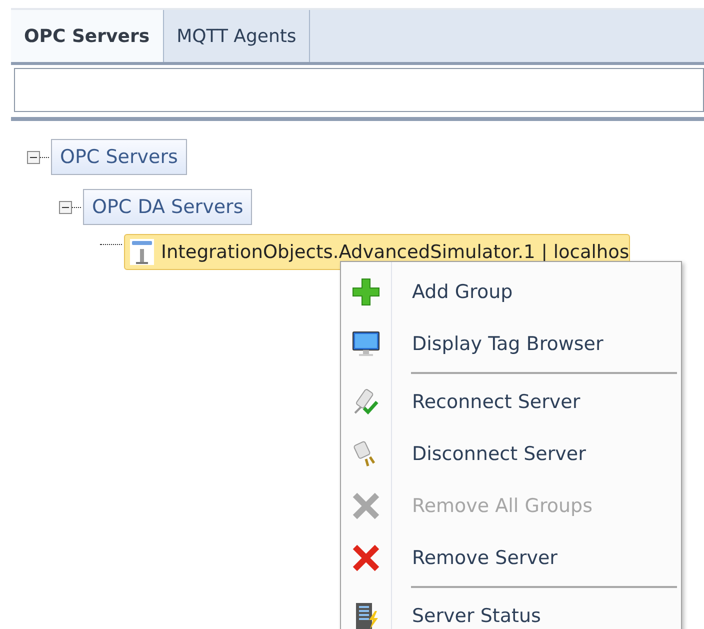  Describe the element at coordinates (87, 36) in the screenshot. I see `tab: OPC Servers` at that location.